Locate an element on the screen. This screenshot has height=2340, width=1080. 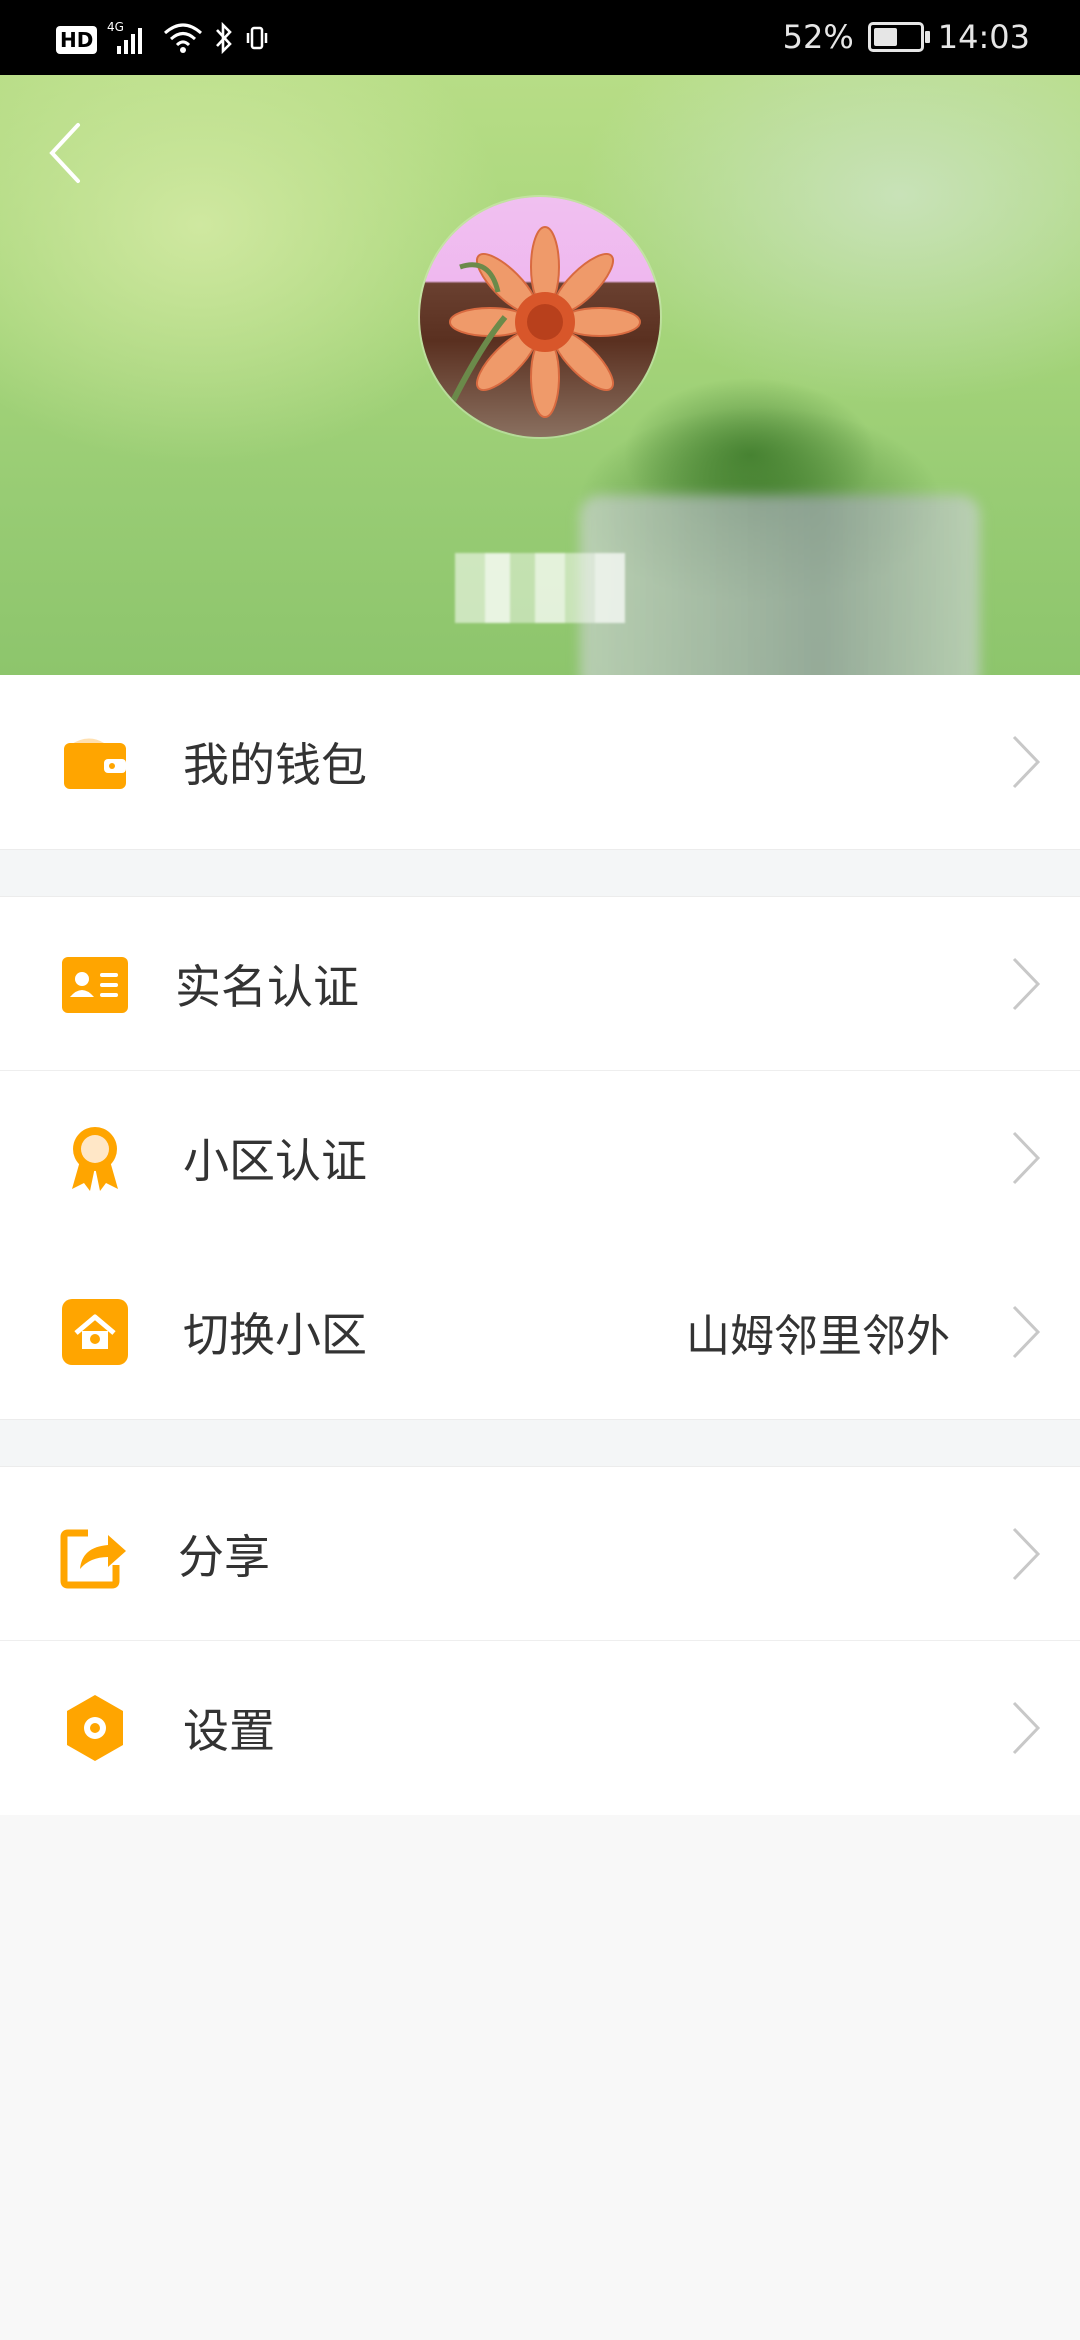
hd-badge: HD is located at coordinates (77, 40).